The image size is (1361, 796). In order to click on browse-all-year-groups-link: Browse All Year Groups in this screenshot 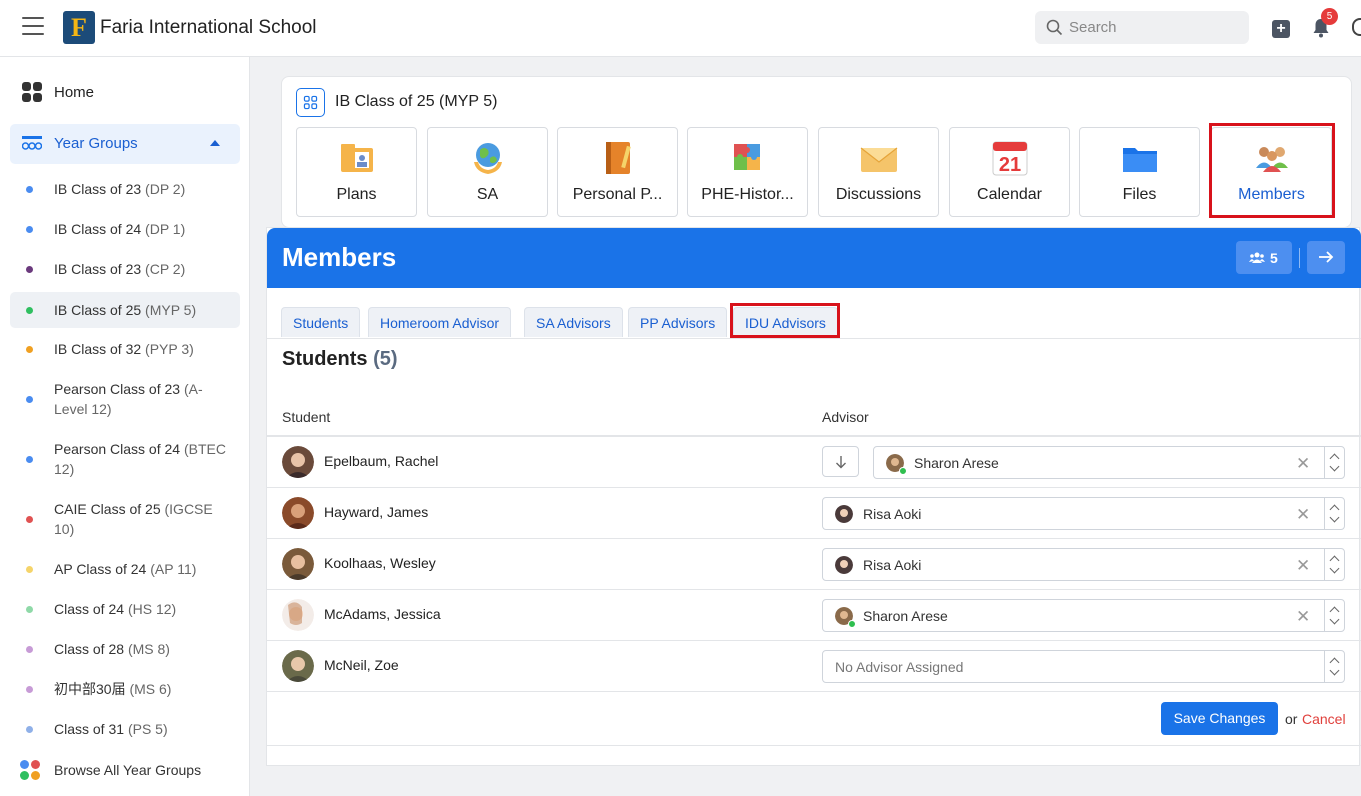, I will do `click(110, 770)`.